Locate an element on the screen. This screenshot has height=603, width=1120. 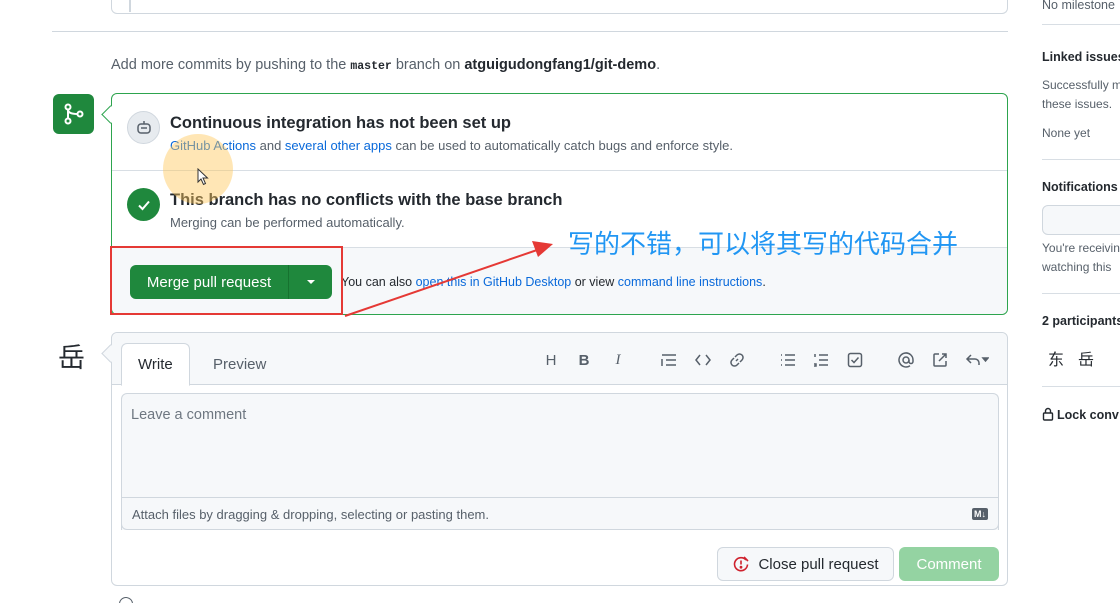
comment-placeholder: Leave a comment is located at coordinates (189, 415).